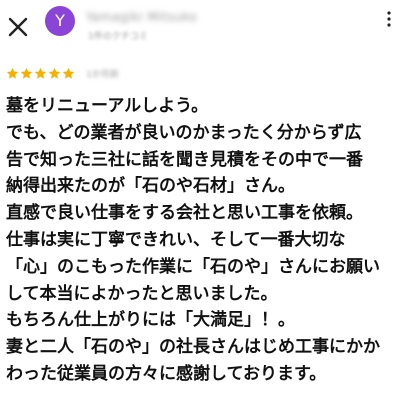 The width and height of the screenshot is (408, 401). What do you see at coordinates (102, 74) in the screenshot?
I see `review-date: 1か月前` at bounding box center [102, 74].